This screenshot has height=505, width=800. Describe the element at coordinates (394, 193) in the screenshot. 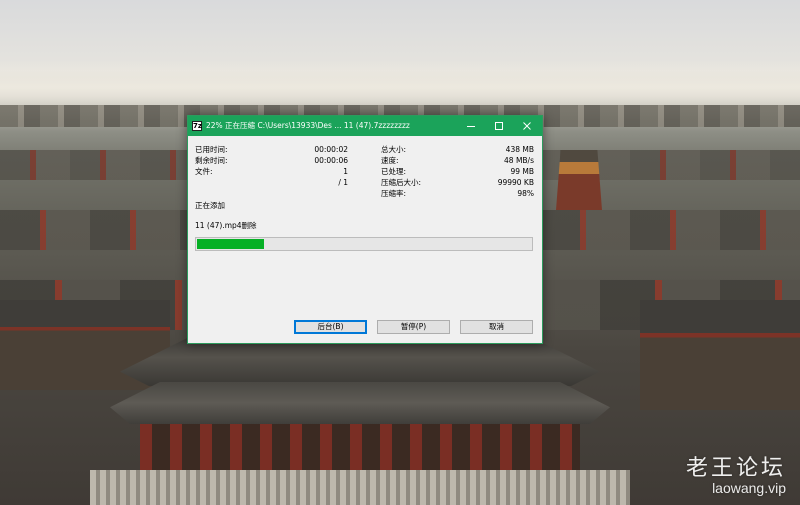

I see `compression-ratio-label: 压缩率:` at that location.